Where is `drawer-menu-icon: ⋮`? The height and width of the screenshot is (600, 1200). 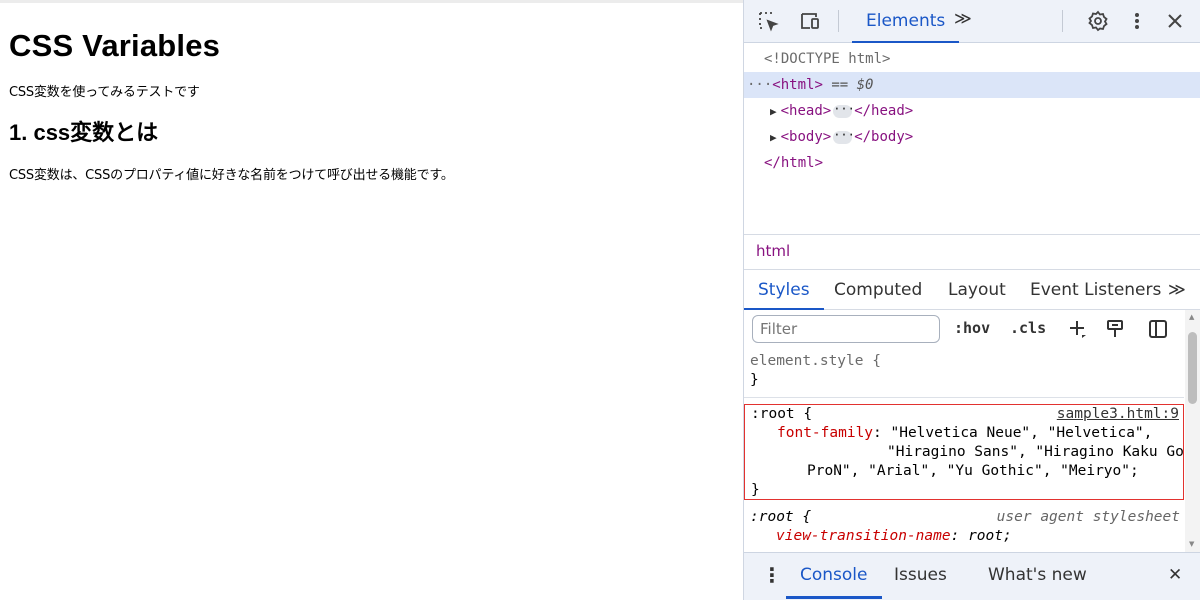 drawer-menu-icon: ⋮ is located at coordinates (772, 576).